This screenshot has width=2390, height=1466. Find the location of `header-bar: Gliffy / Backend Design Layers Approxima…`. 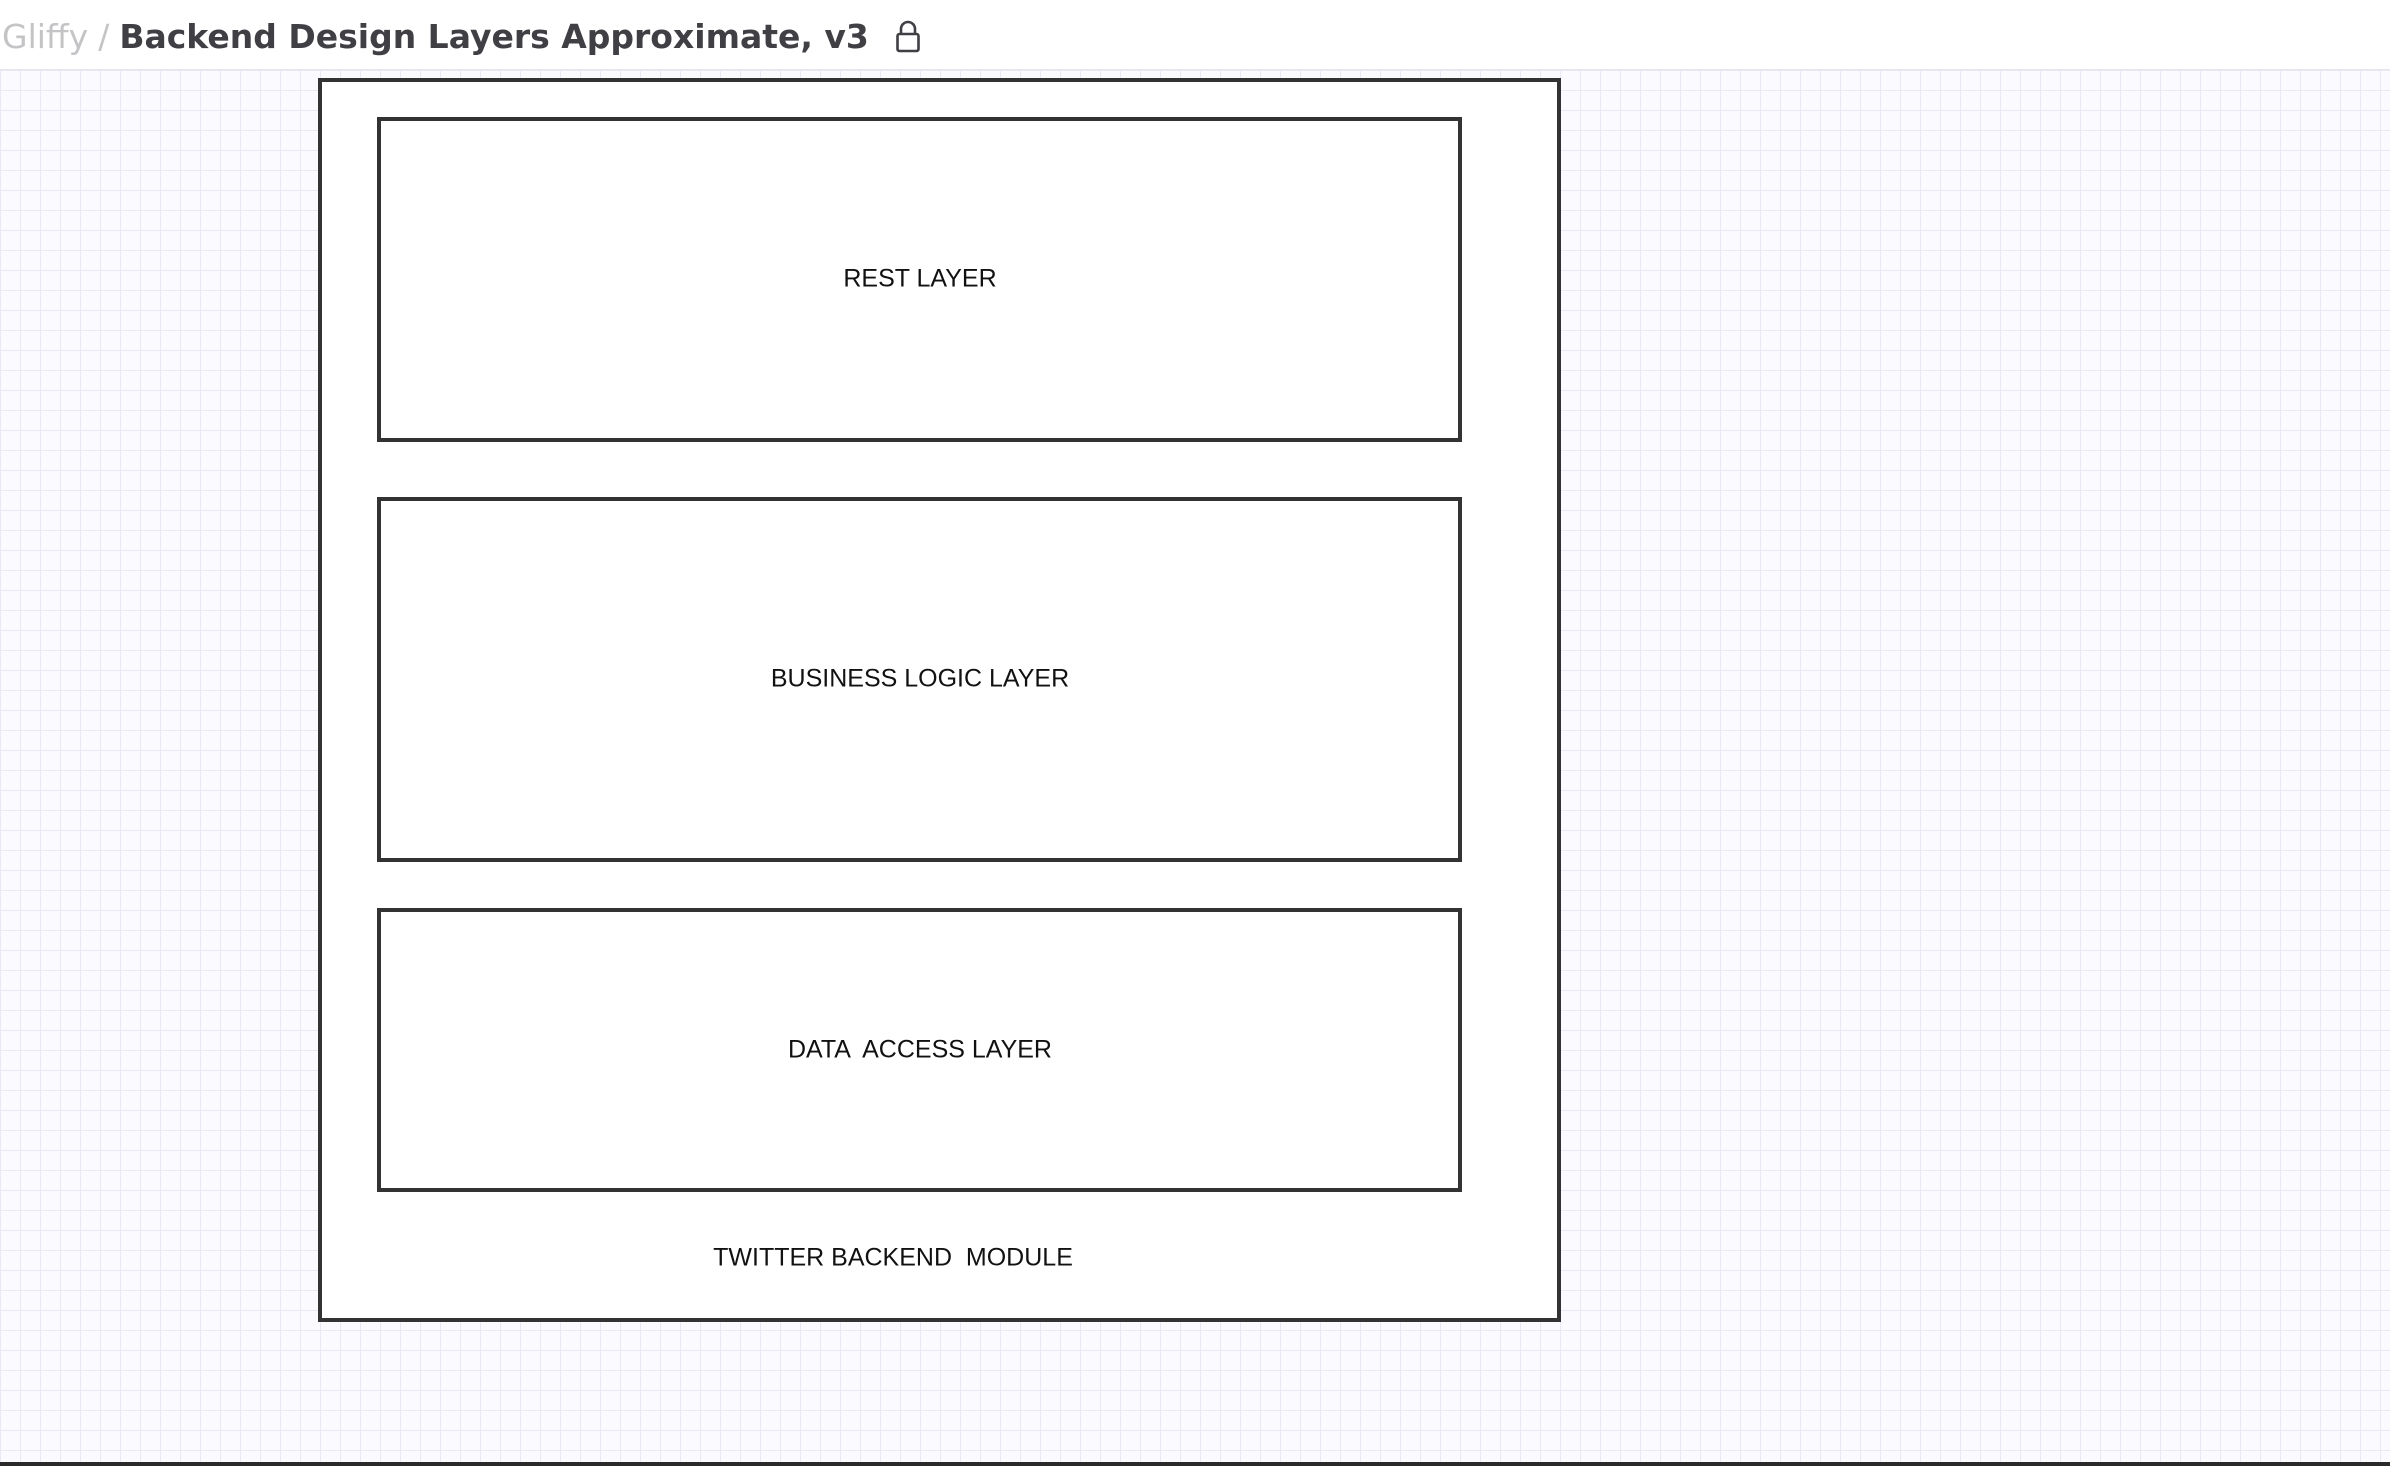

header-bar: Gliffy / Backend Design Layers Approxima… is located at coordinates (1195, 35).